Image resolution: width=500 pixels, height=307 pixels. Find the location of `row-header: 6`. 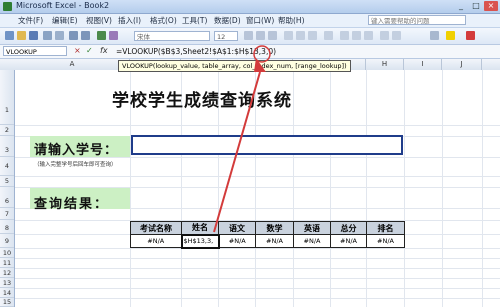

row-header: 6 is located at coordinates (7, 197).